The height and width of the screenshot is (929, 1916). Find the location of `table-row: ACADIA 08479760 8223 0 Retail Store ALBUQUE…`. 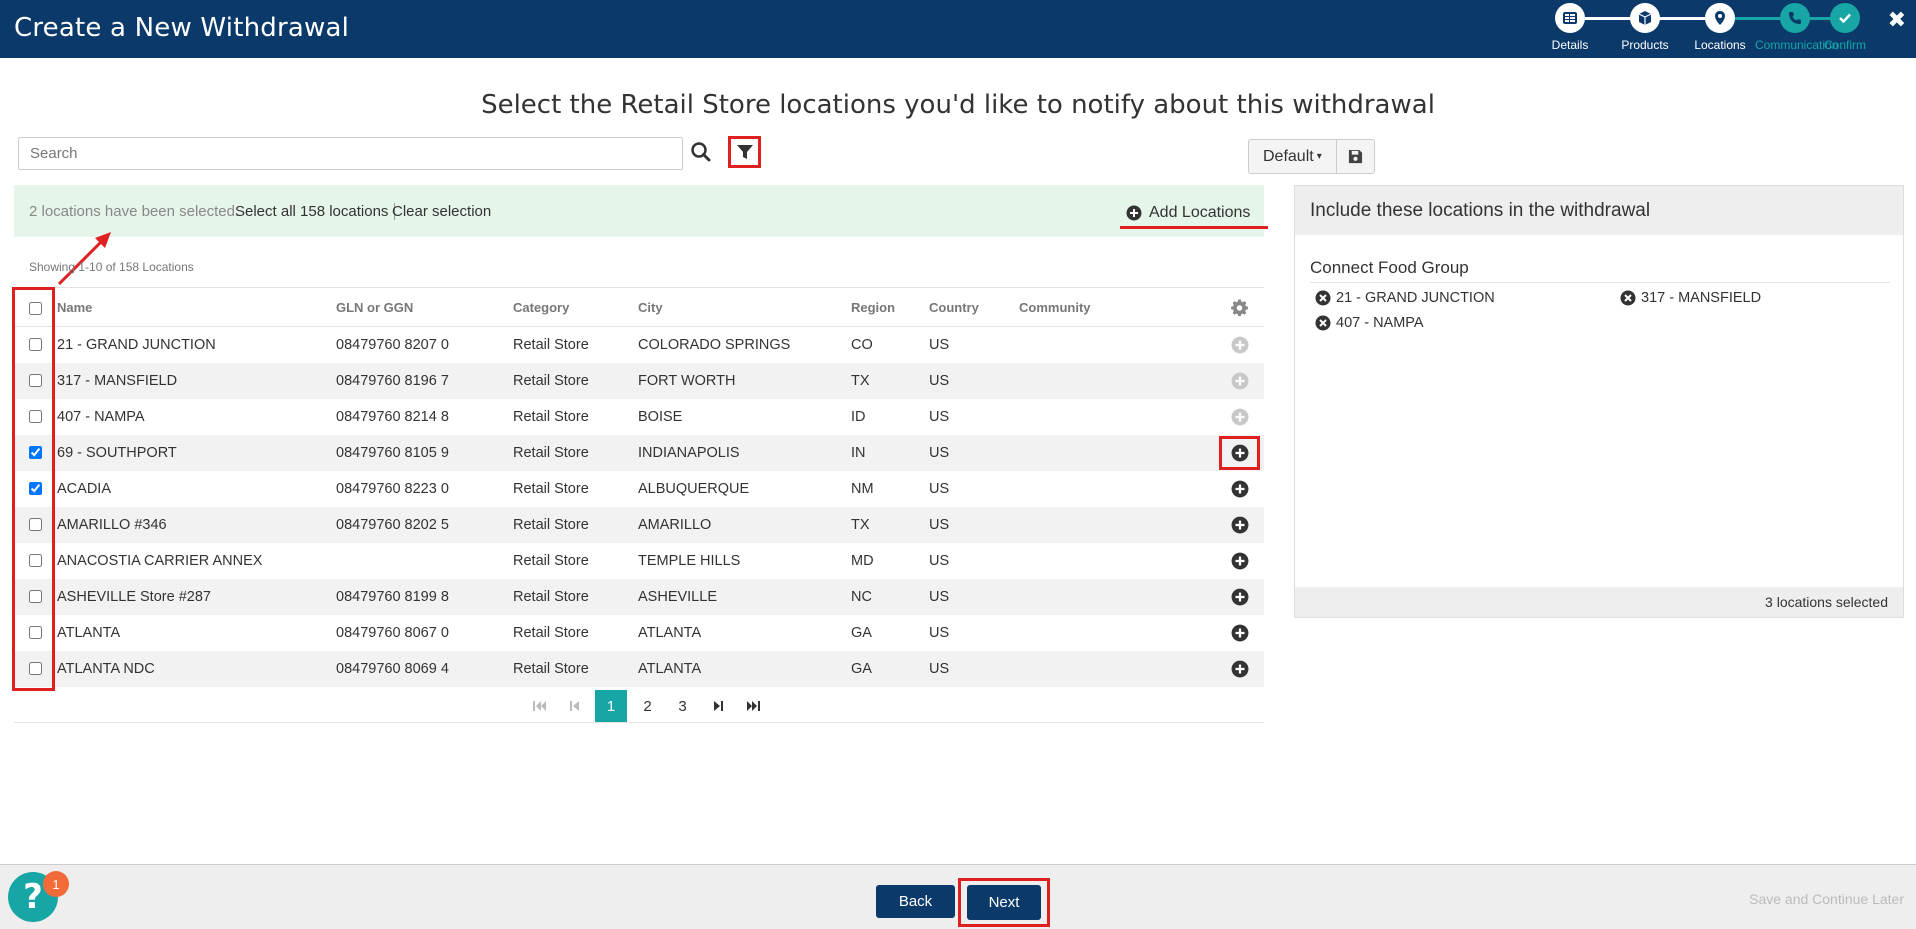

table-row: ACADIA 08479760 8223 0 Retail Store ALBUQUE… is located at coordinates (639, 489).